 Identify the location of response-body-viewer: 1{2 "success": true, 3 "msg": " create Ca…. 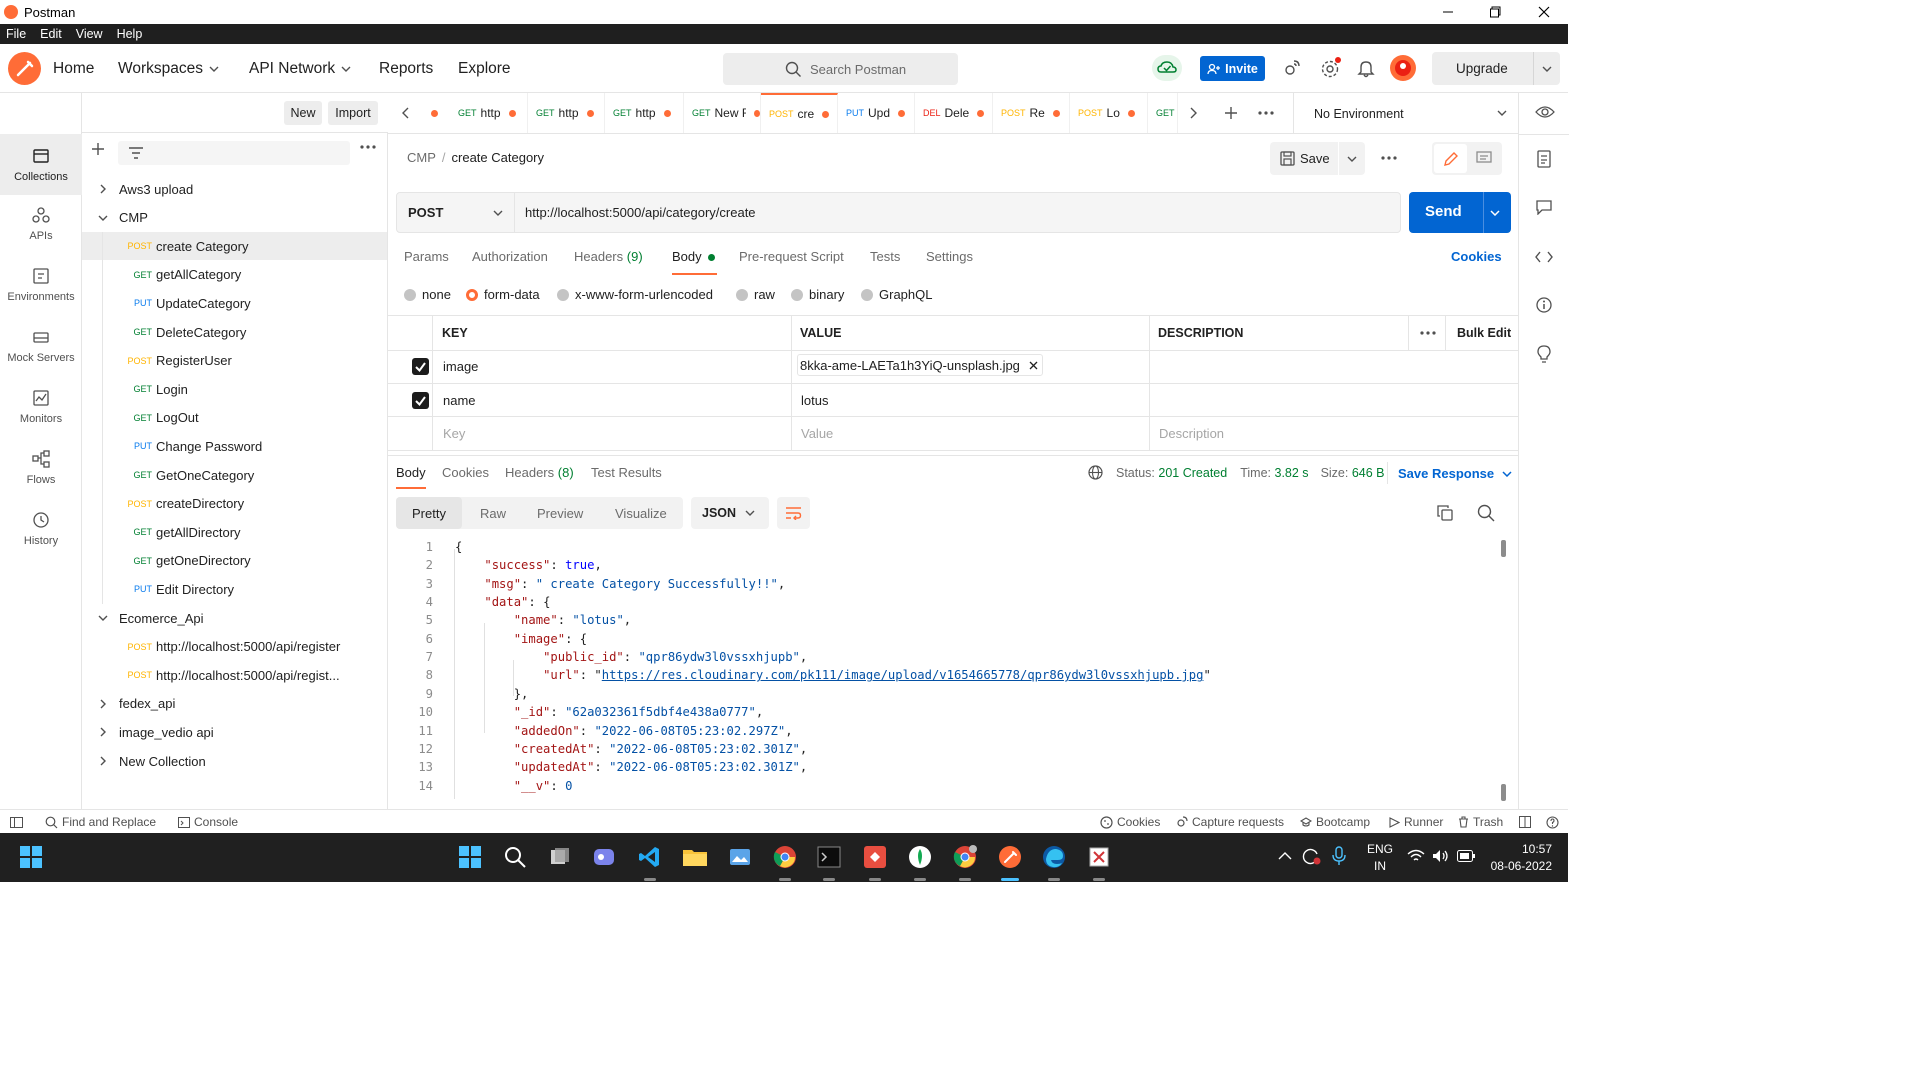
(943, 672).